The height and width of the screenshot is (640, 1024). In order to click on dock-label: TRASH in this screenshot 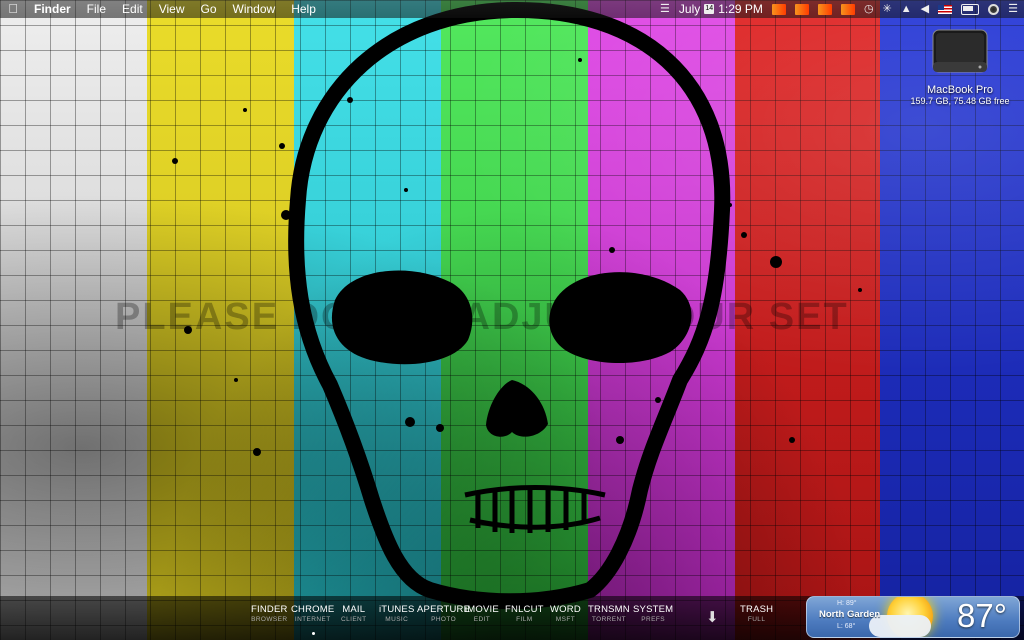, I will do `click(757, 609)`.